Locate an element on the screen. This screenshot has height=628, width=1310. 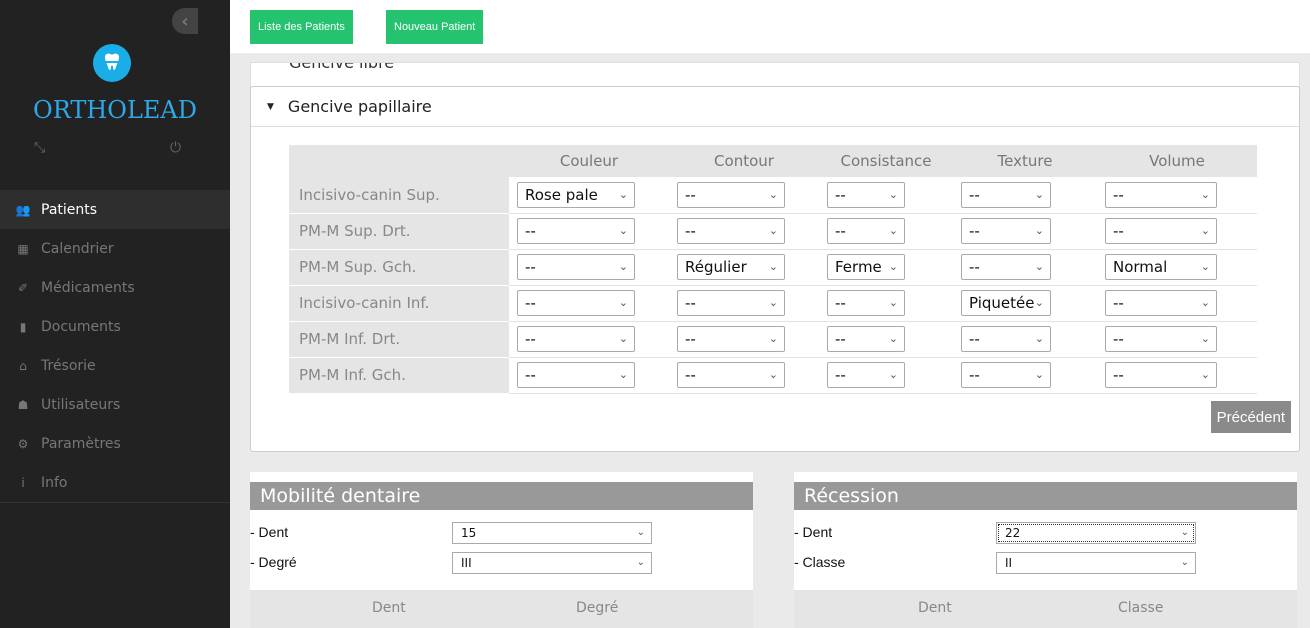
recession-class-select: II ⌄ is located at coordinates (1096, 563).